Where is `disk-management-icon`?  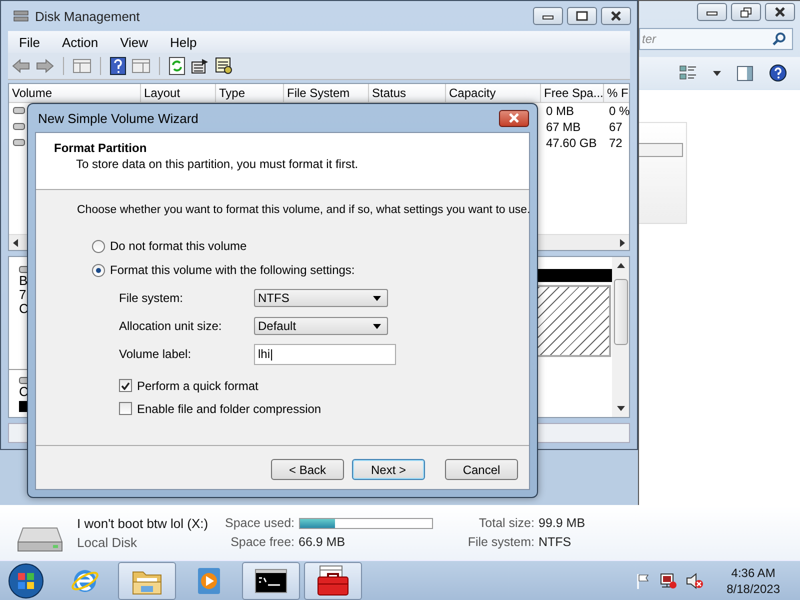
disk-management-icon is located at coordinates (21, 16).